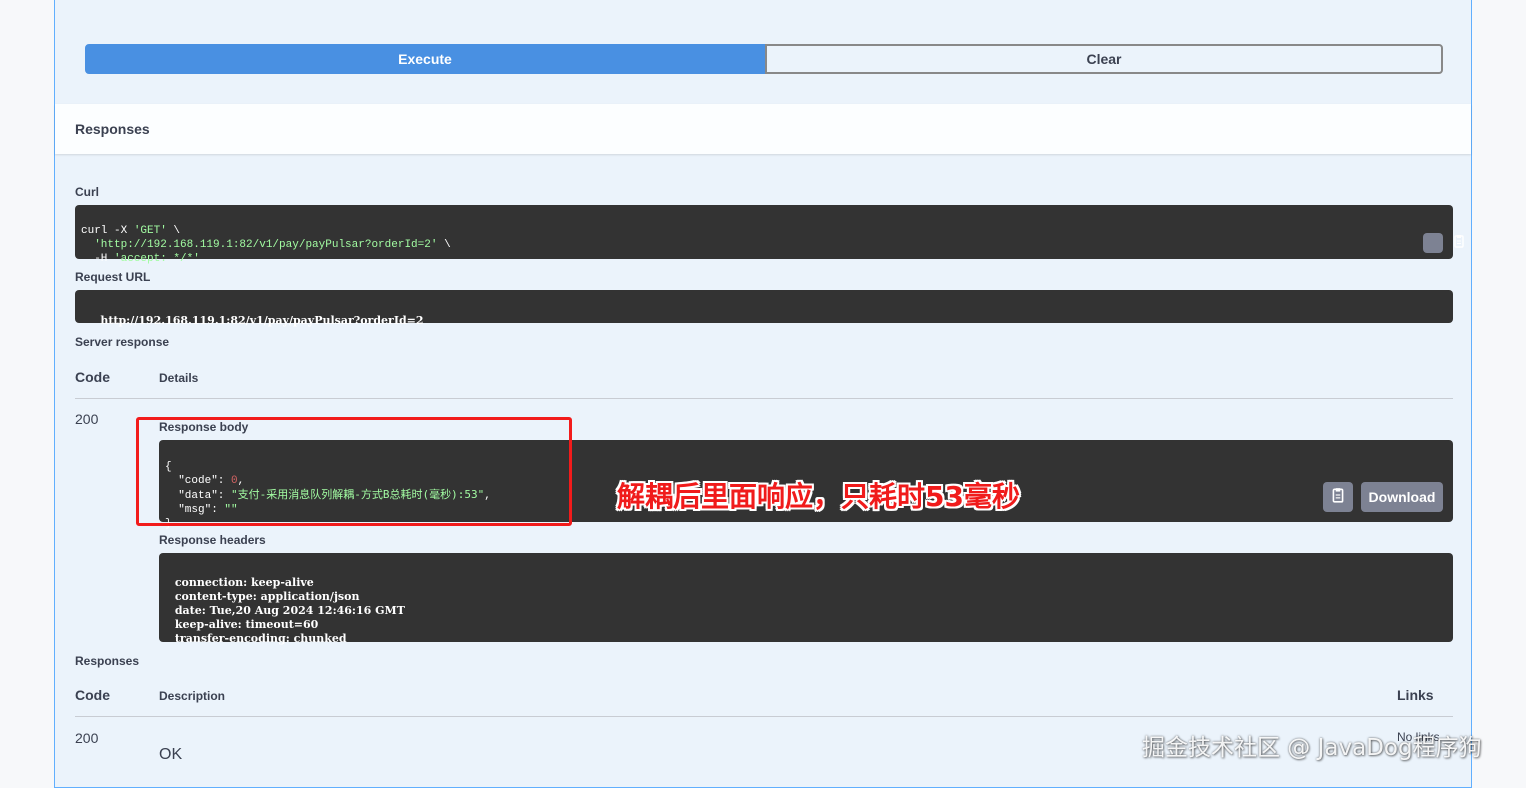  I want to click on server-response-details-header: Details, so click(179, 378).